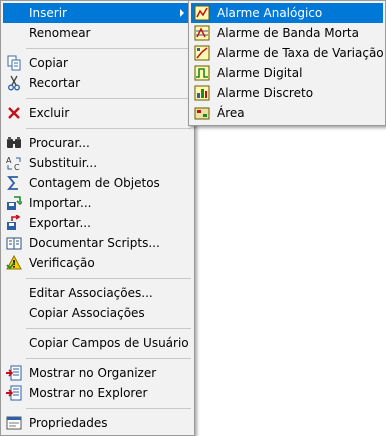  Describe the element at coordinates (202, 93) in the screenshot. I see `discrete-alarm-icon` at that location.